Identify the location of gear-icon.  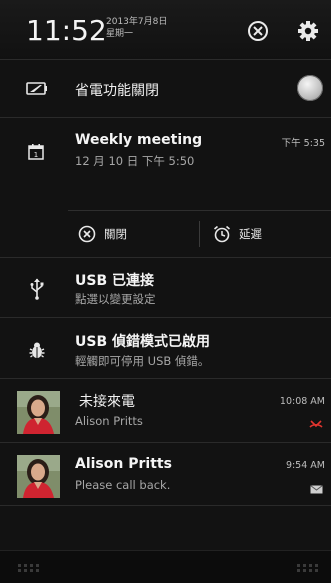
(308, 31).